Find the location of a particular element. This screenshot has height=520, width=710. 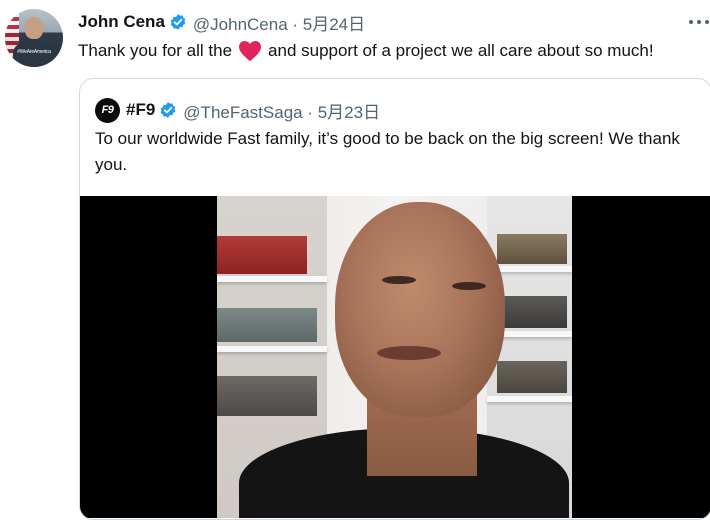

tweet-header: John Cena @JohnCena · 5月24日 is located at coordinates (221, 22).